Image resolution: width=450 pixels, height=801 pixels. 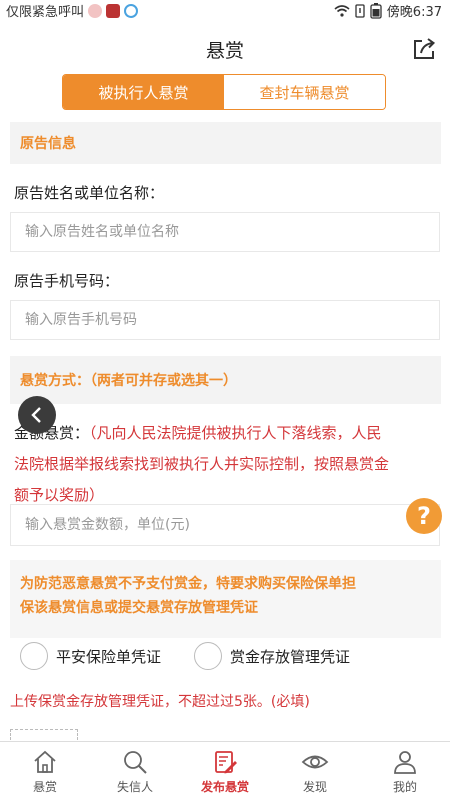 What do you see at coordinates (225, 10) in the screenshot?
I see `status-bar: 仅限紧急呼叫 傍晚6:37` at bounding box center [225, 10].